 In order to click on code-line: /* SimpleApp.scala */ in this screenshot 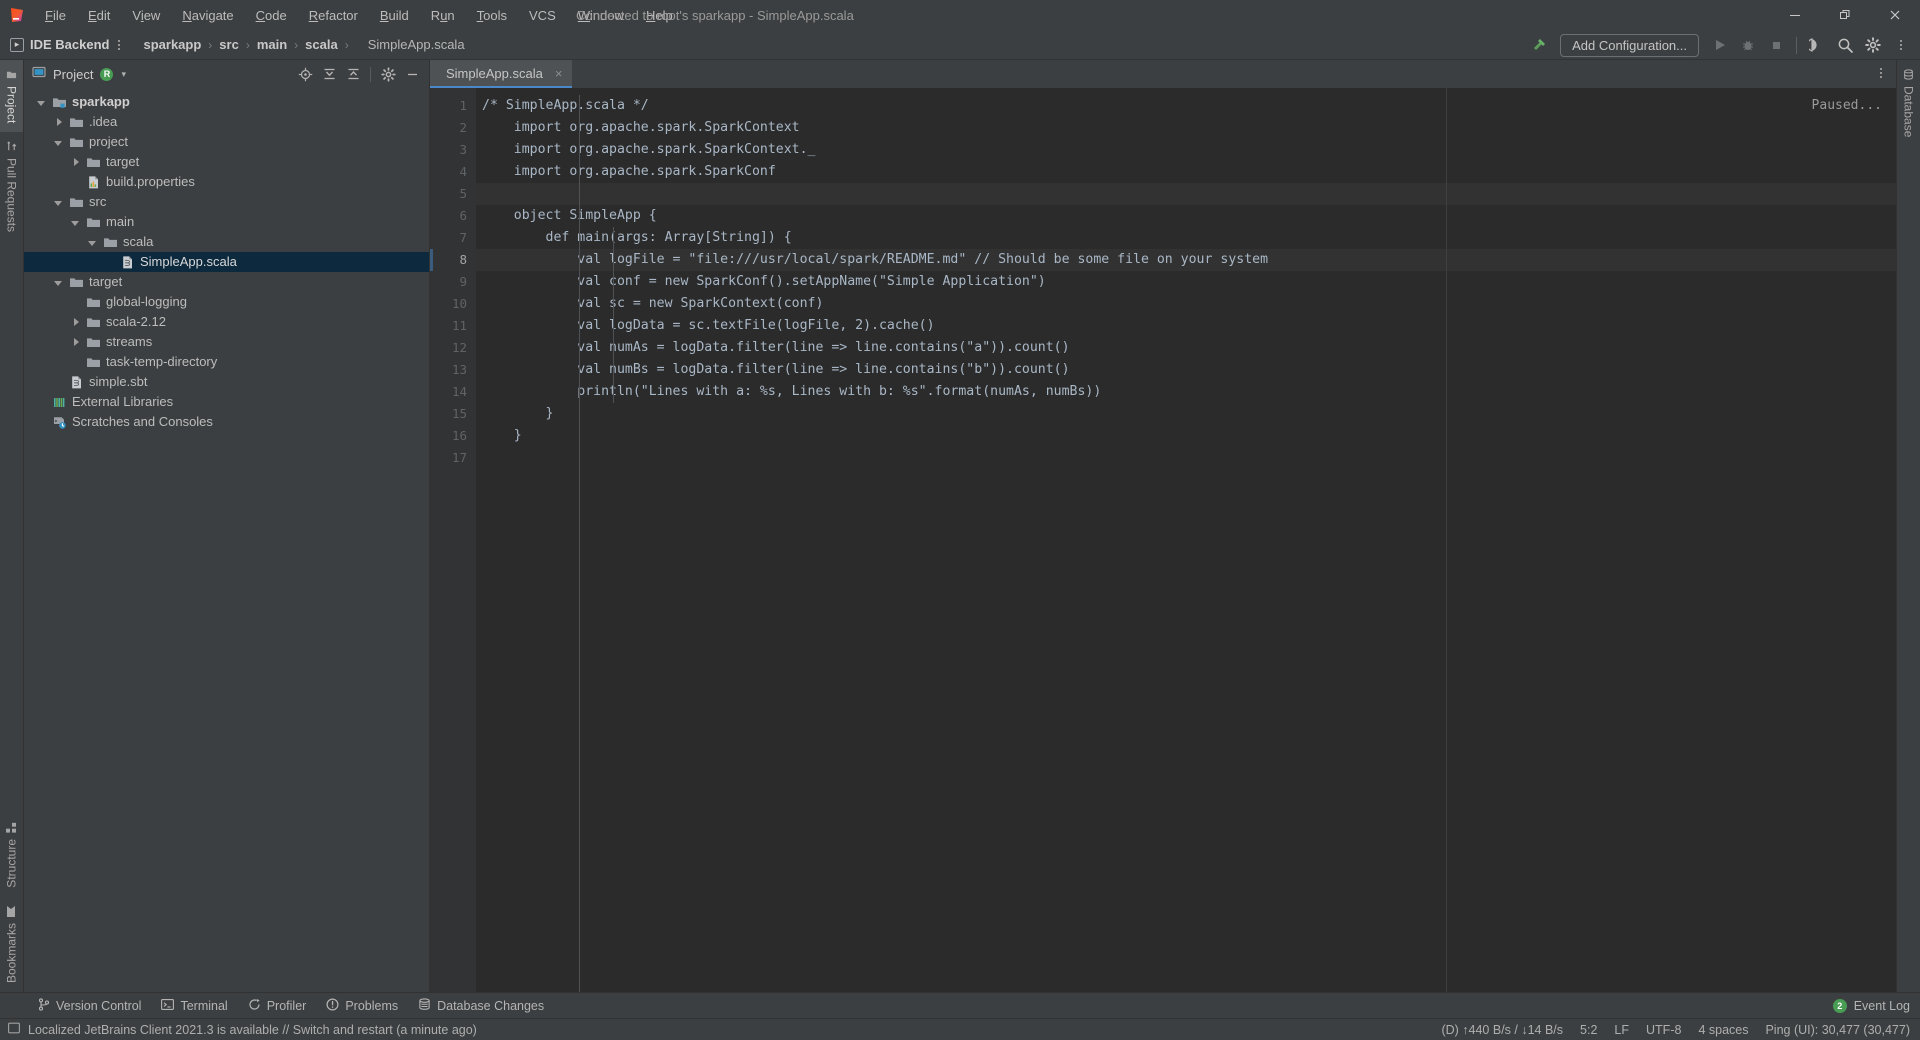, I will do `click(1186, 106)`.